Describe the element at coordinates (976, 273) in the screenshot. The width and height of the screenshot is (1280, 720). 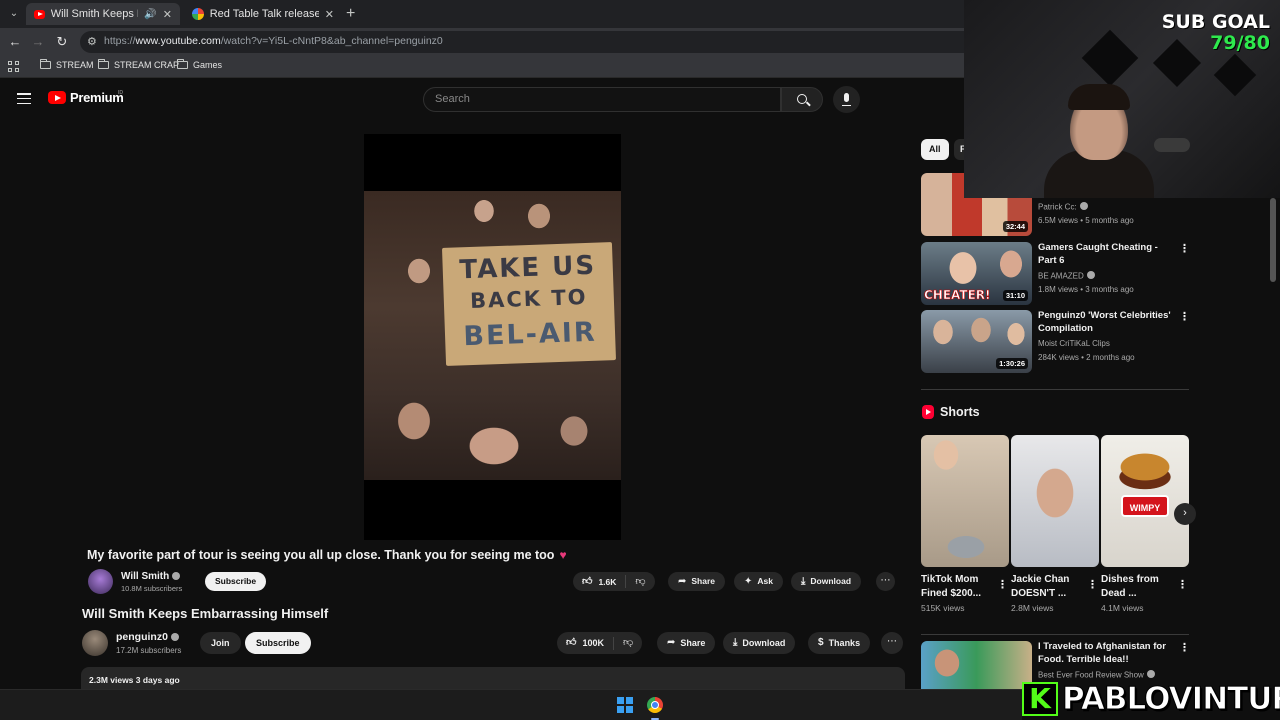
I see `video-thumbnail: CHEATER! 31:10` at that location.